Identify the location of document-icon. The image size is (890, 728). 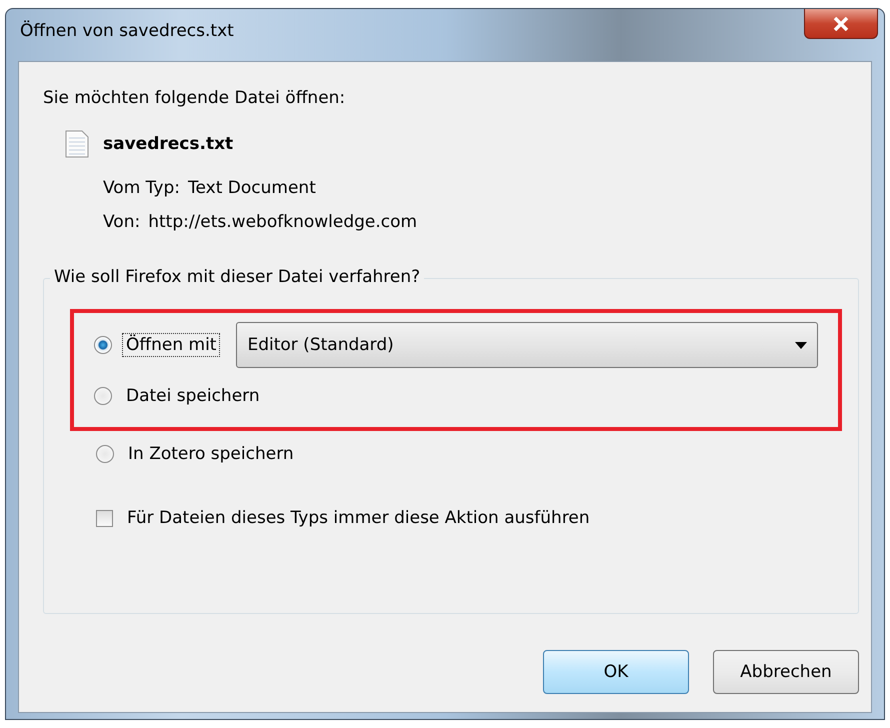
(77, 144).